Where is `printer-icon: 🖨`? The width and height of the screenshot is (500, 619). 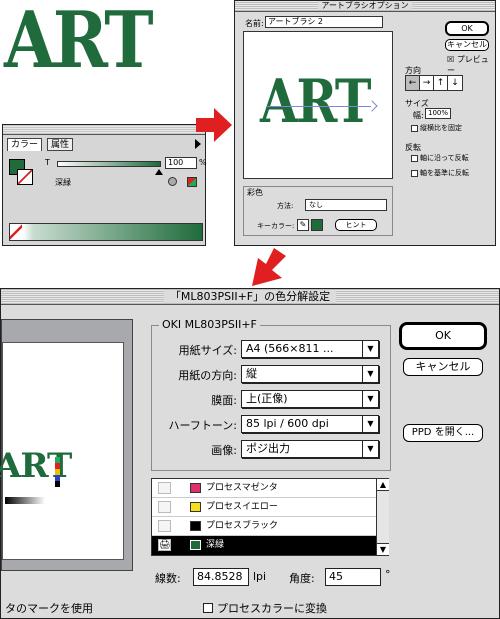 printer-icon: 🖨 is located at coordinates (164, 545).